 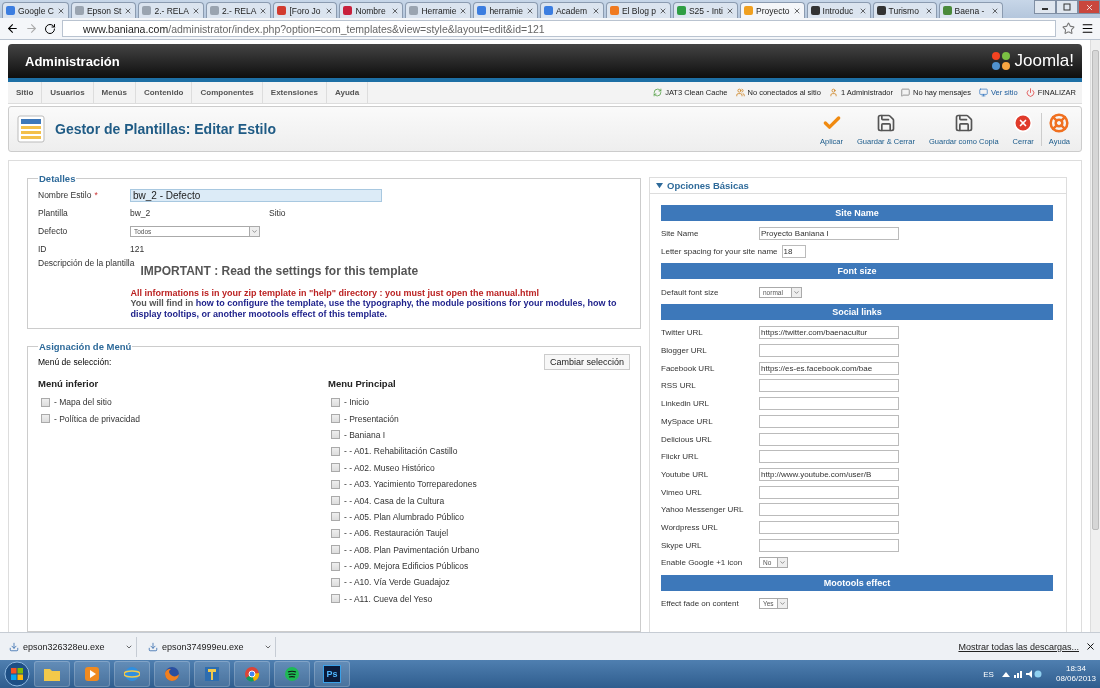 I want to click on text-field: https://es-es.facebook.com/bae, so click(x=829, y=368).